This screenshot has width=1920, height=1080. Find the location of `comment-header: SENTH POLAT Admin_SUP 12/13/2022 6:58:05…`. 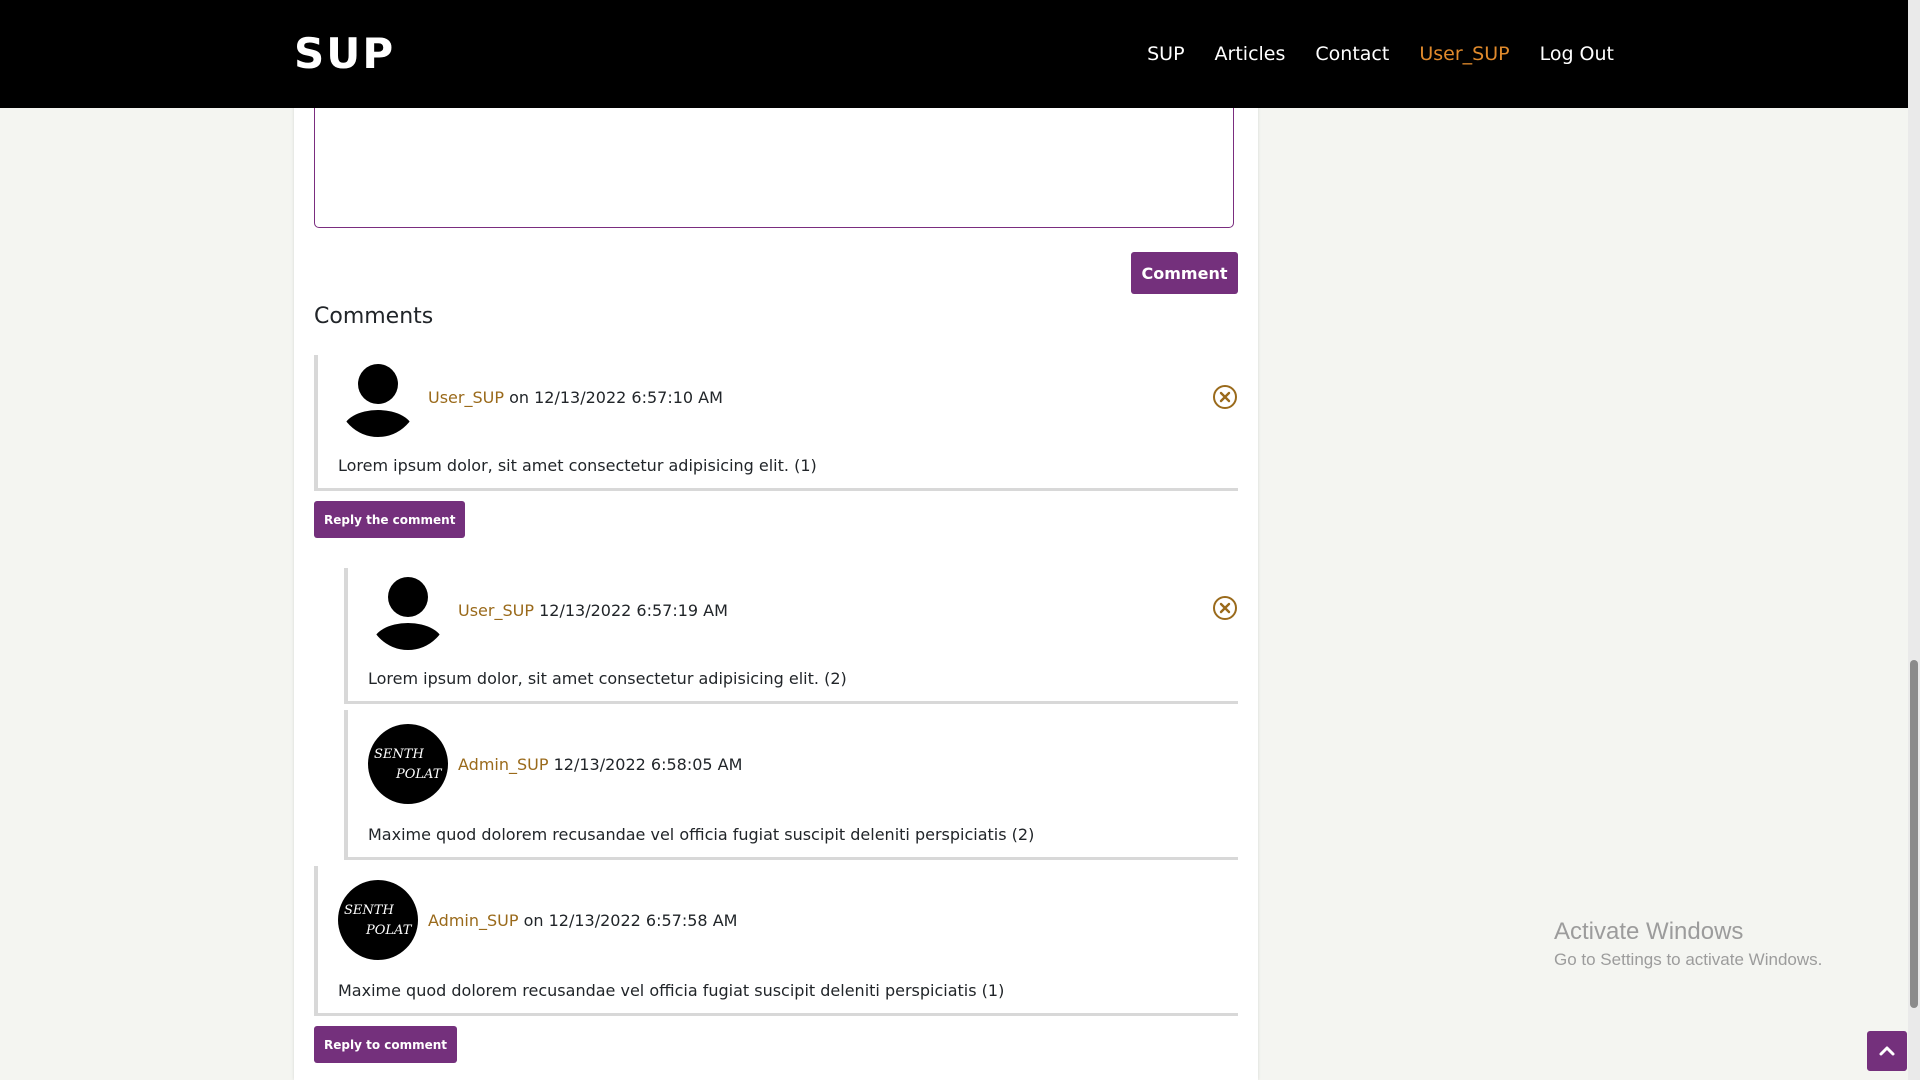

comment-header: SENTH POLAT Admin_SUP 12/13/2022 6:58:05… is located at coordinates (555, 764).